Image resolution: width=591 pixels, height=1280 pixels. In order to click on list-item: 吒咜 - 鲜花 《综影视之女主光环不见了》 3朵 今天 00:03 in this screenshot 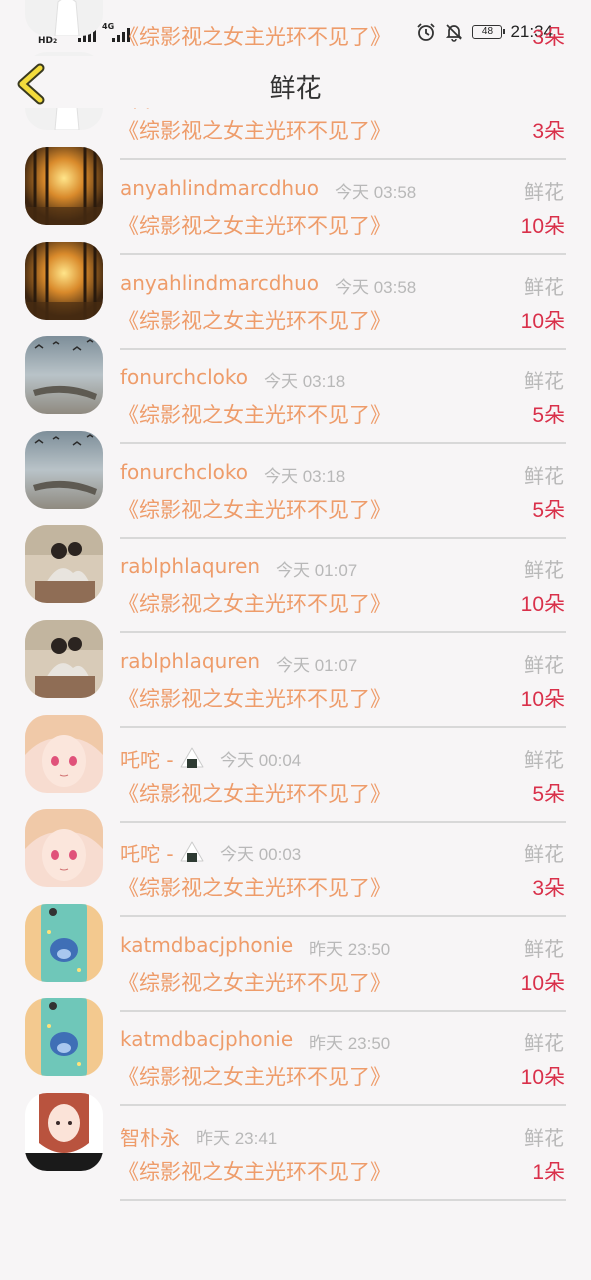, I will do `click(295, 855)`.